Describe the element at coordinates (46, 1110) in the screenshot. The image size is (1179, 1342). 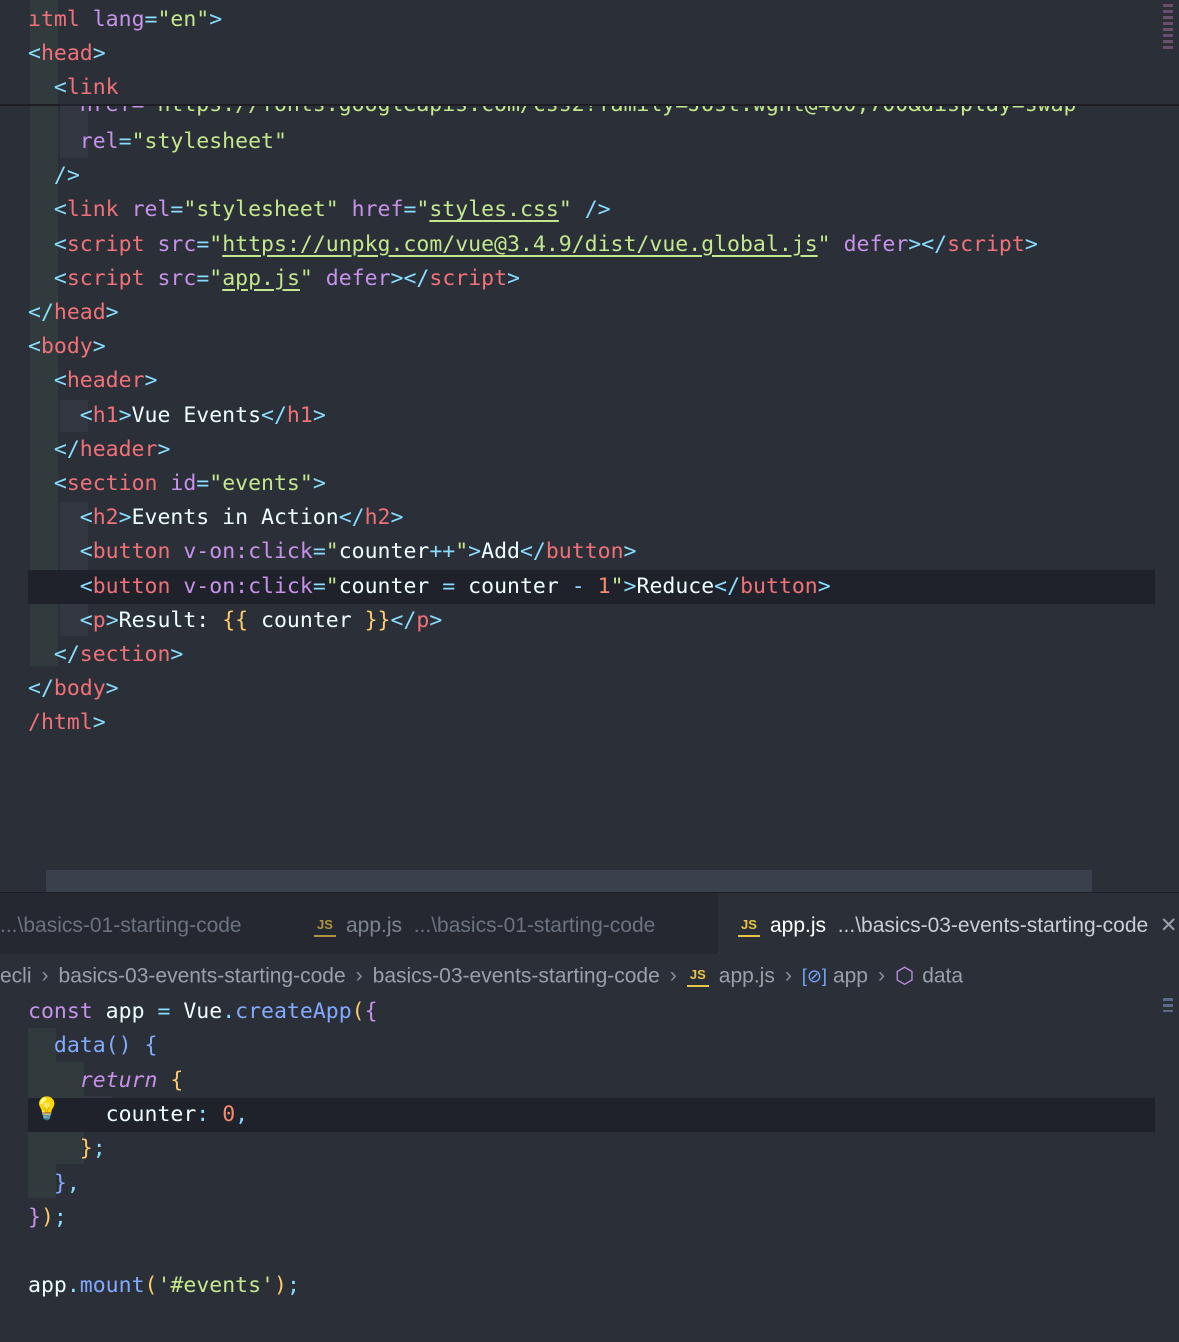
I see `lightbulb-icon: 💡` at that location.